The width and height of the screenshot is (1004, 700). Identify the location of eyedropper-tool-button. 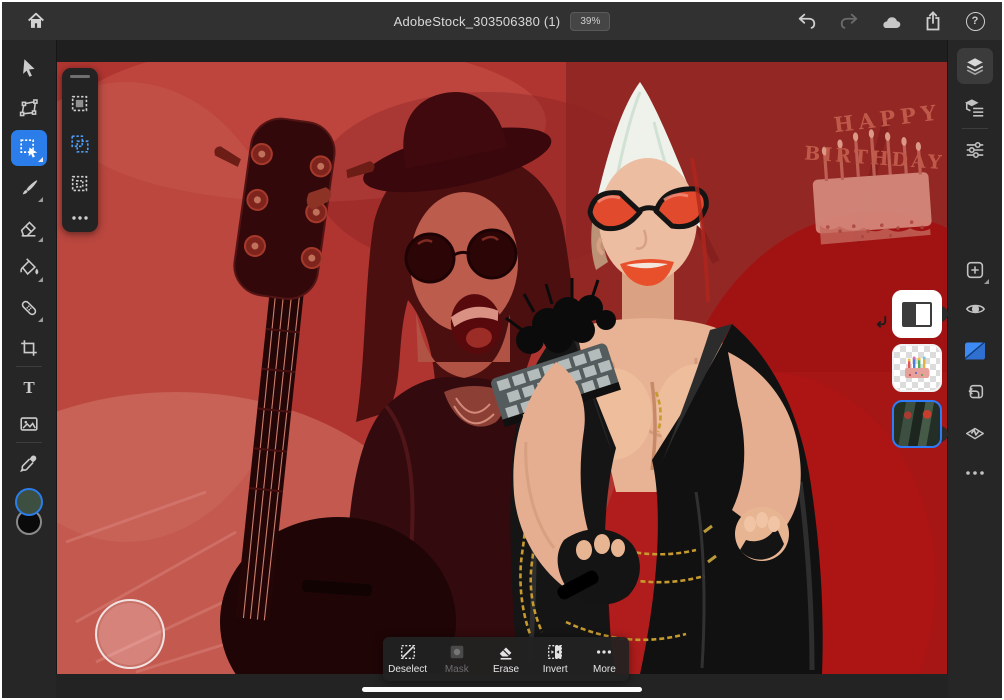
(29, 464).